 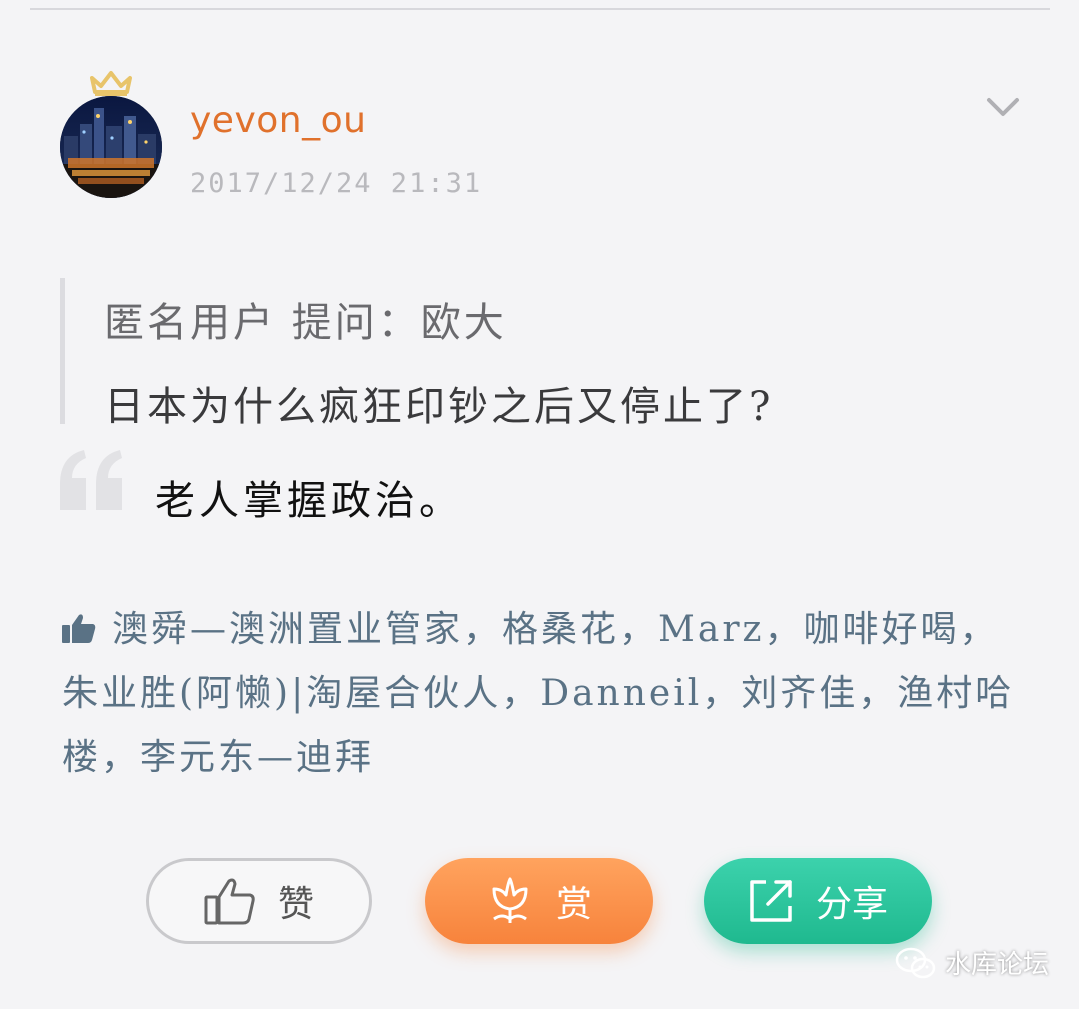 I want to click on avatar, so click(x=111, y=147).